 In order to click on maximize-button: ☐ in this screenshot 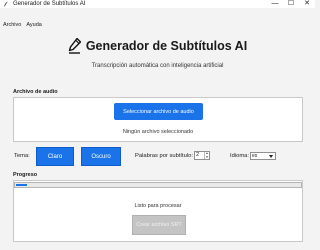, I will do `click(291, 4)`.